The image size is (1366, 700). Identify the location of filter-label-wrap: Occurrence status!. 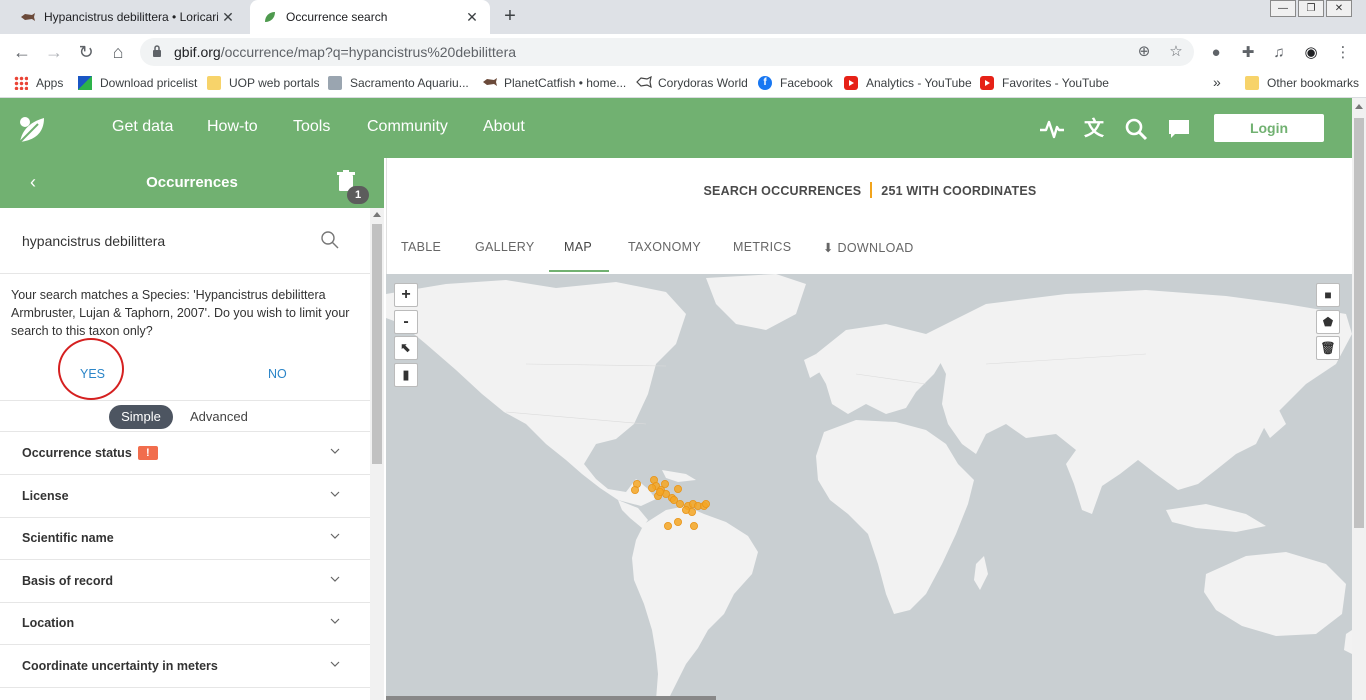
(90, 453).